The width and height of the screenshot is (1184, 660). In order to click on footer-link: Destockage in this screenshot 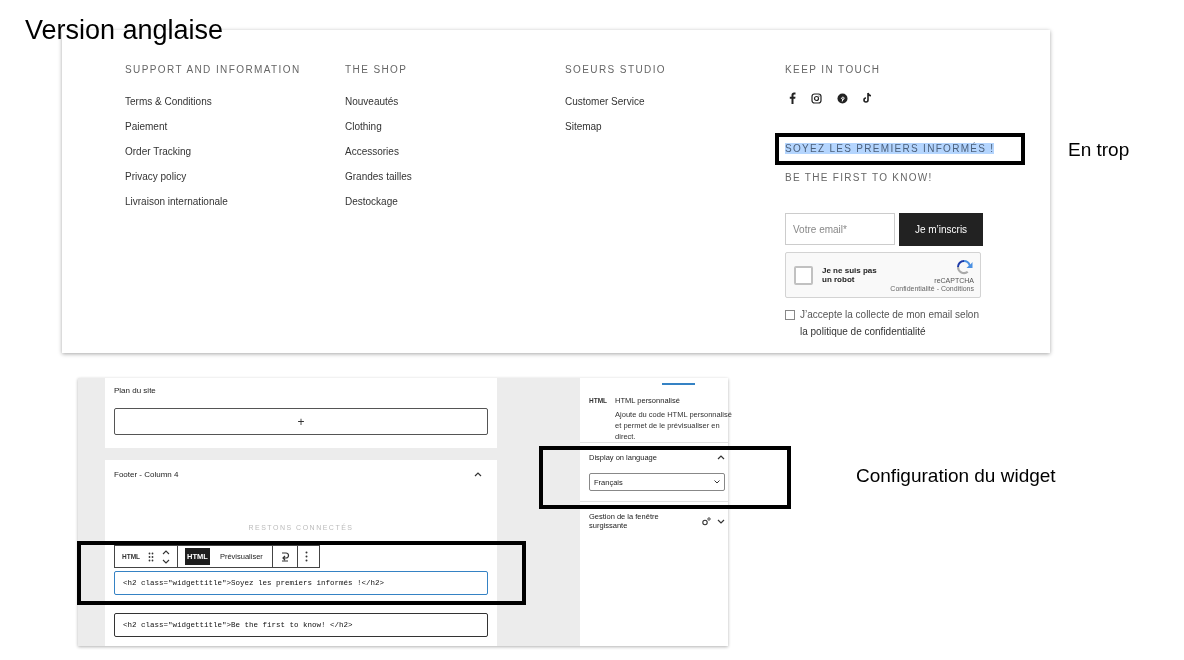, I will do `click(371, 201)`.